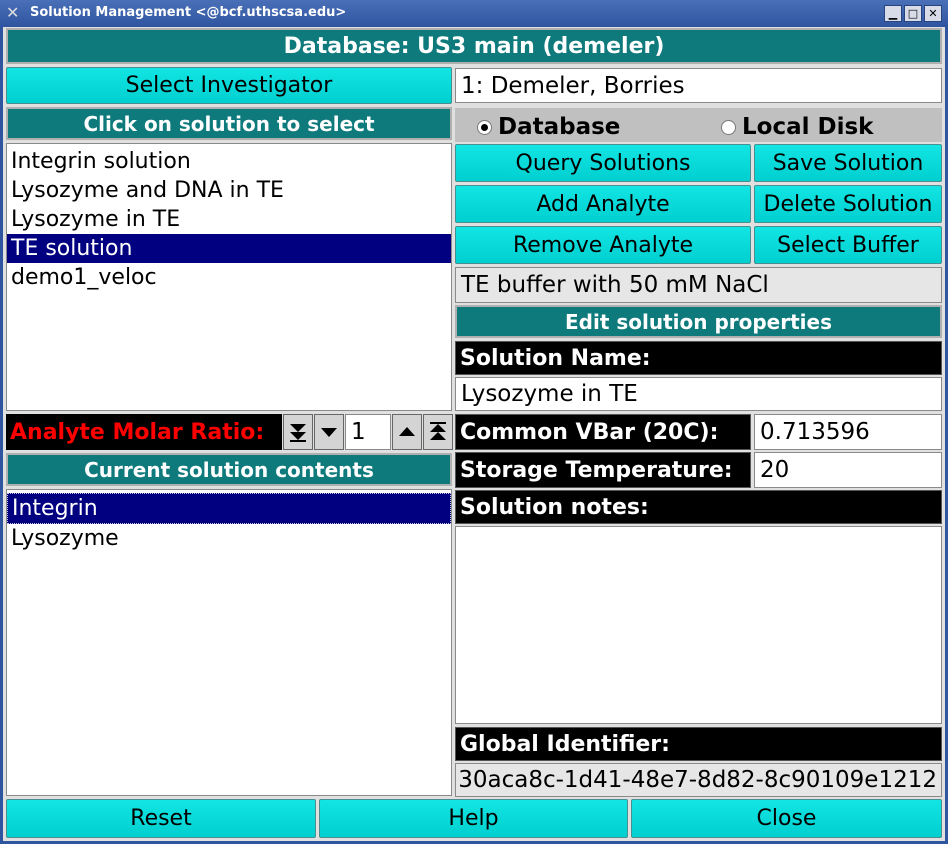 Image resolution: width=948 pixels, height=844 pixels. What do you see at coordinates (484, 127) in the screenshot?
I see `radio-database-indicator` at bounding box center [484, 127].